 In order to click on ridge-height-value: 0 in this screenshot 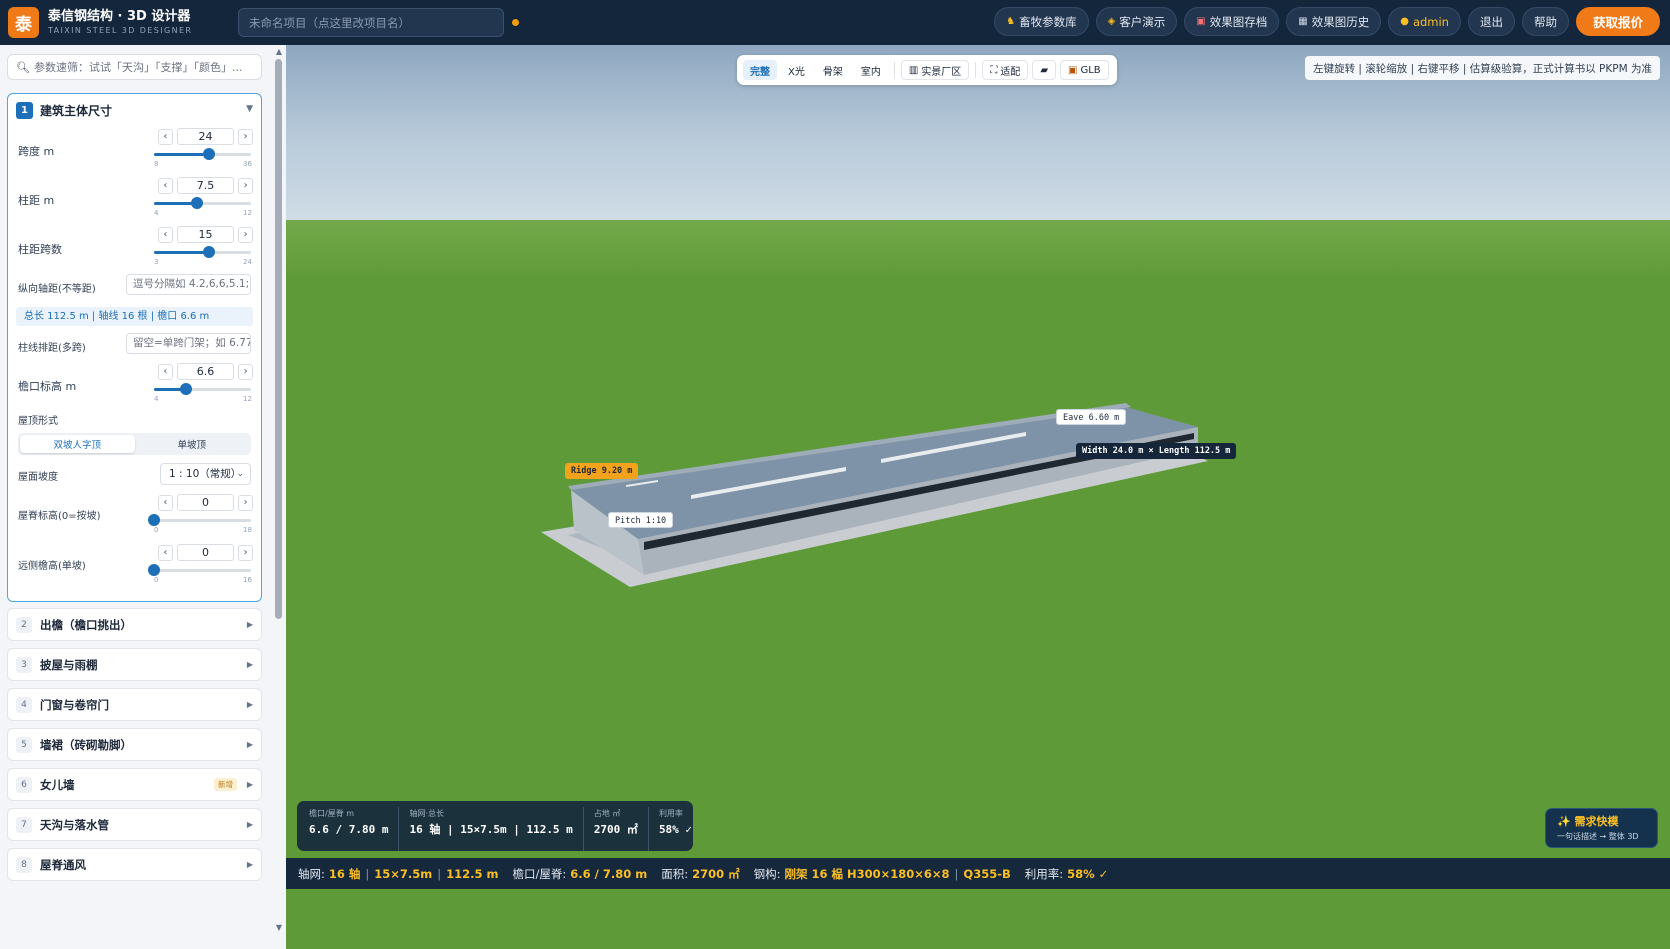, I will do `click(205, 502)`.